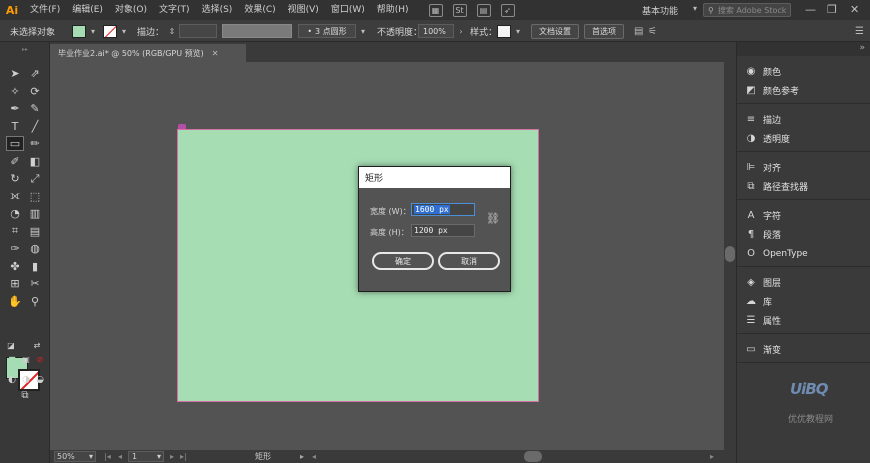 The width and height of the screenshot is (870, 463). Describe the element at coordinates (393, 10) in the screenshot. I see `menu-item-8: 帮助(H)` at that location.